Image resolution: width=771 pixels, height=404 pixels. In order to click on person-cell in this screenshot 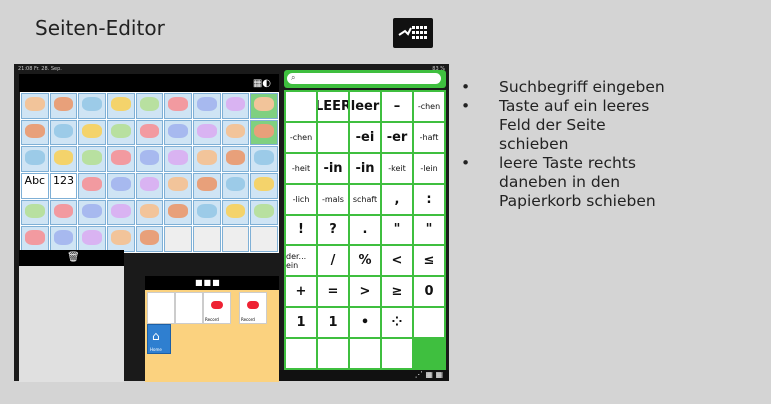, I will do `click(161, 308)`.